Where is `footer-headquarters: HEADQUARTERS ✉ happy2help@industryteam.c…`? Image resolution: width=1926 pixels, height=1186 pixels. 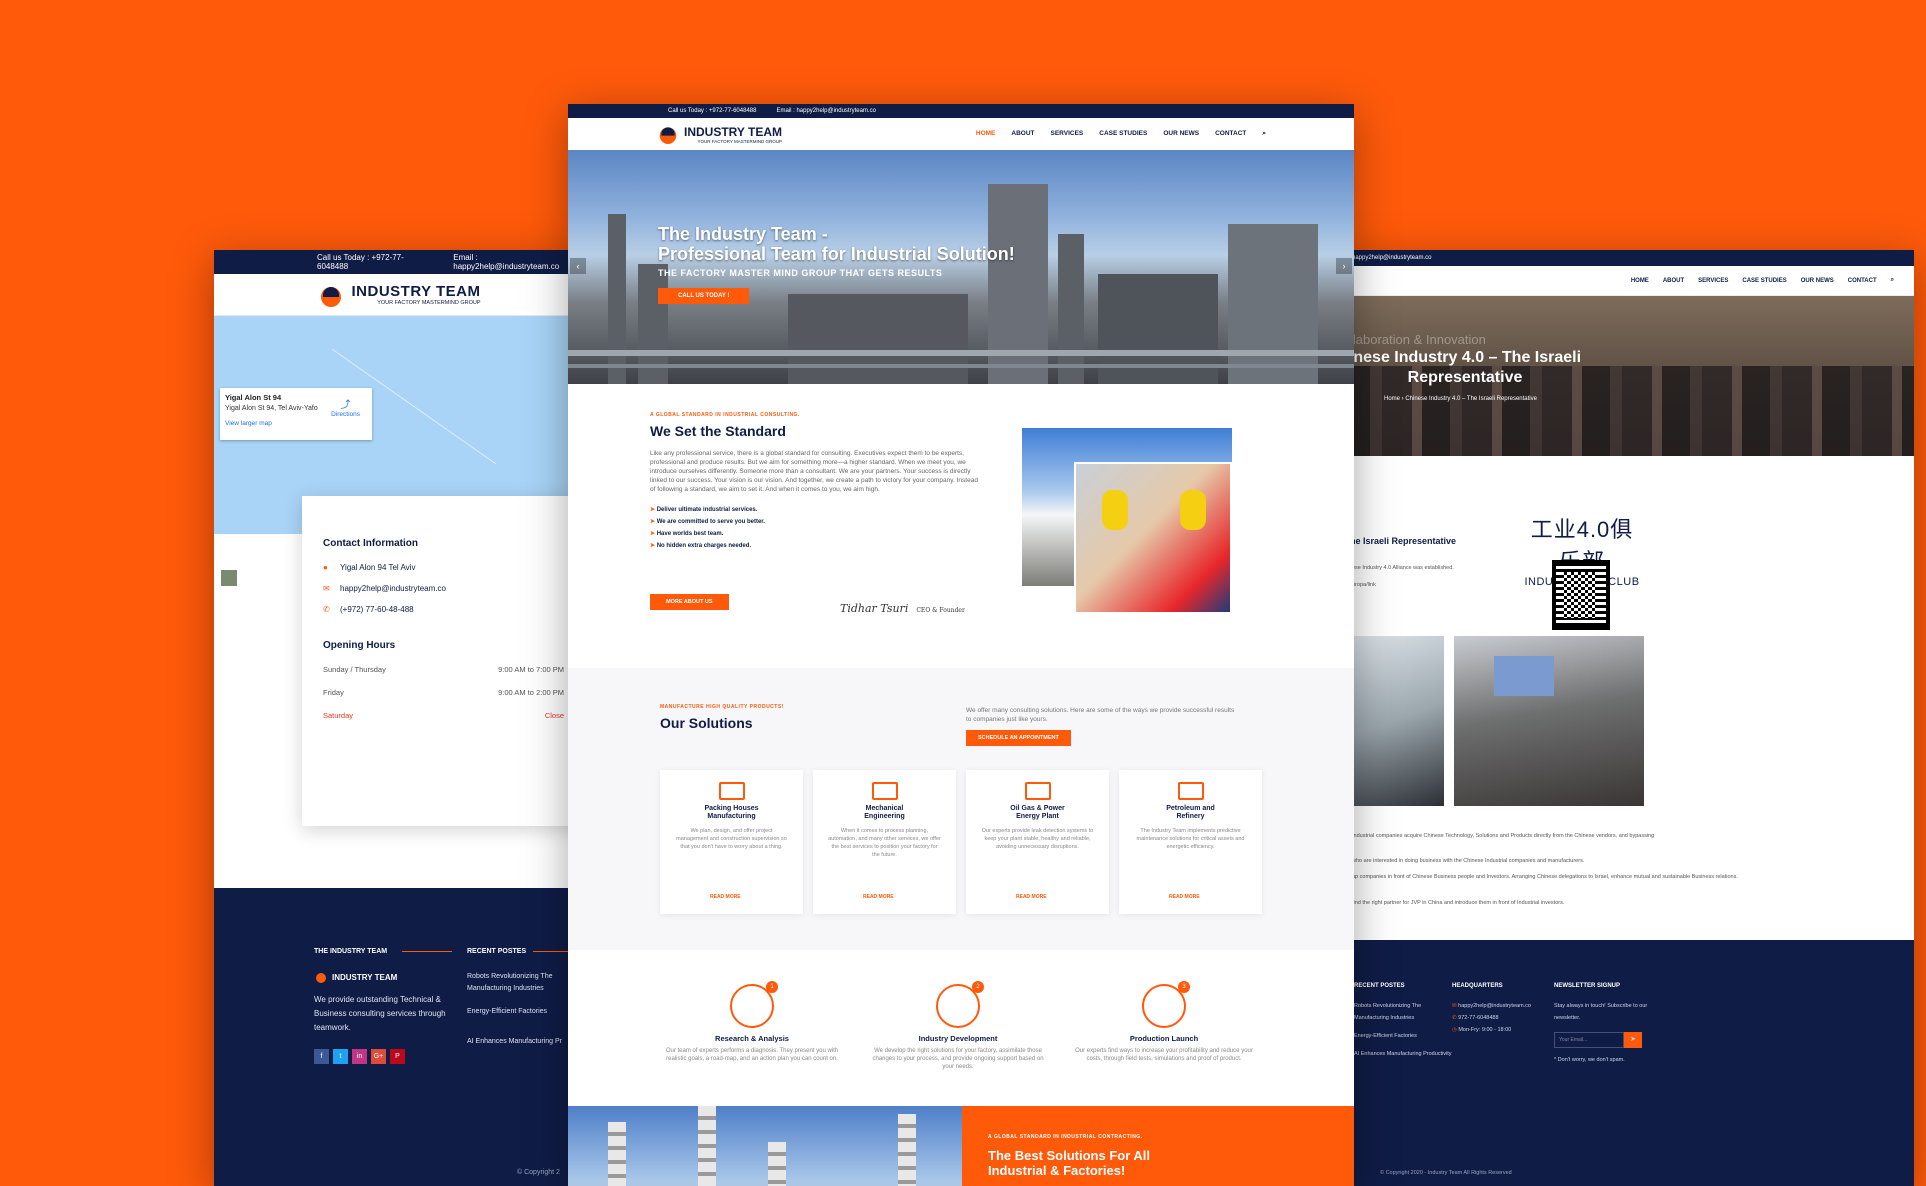
footer-headquarters: HEADQUARTERS ✉ happy2help@industryteam.c… is located at coordinates (1497, 1008).